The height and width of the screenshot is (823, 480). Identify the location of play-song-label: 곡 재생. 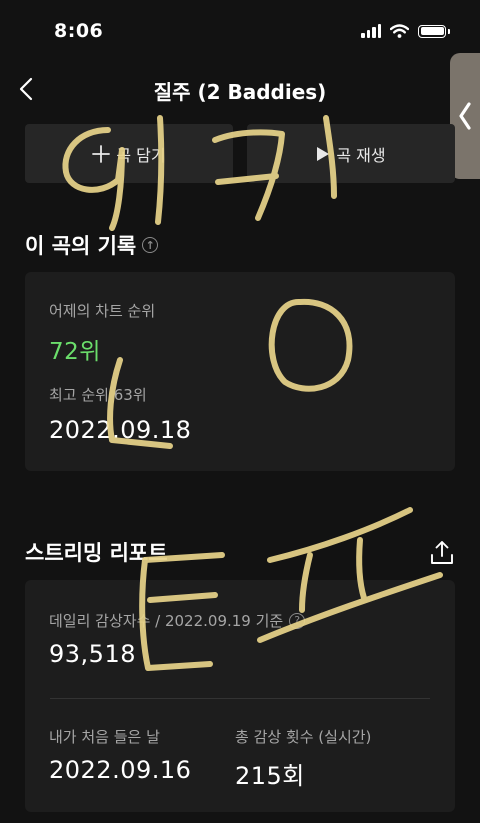
(361, 155).